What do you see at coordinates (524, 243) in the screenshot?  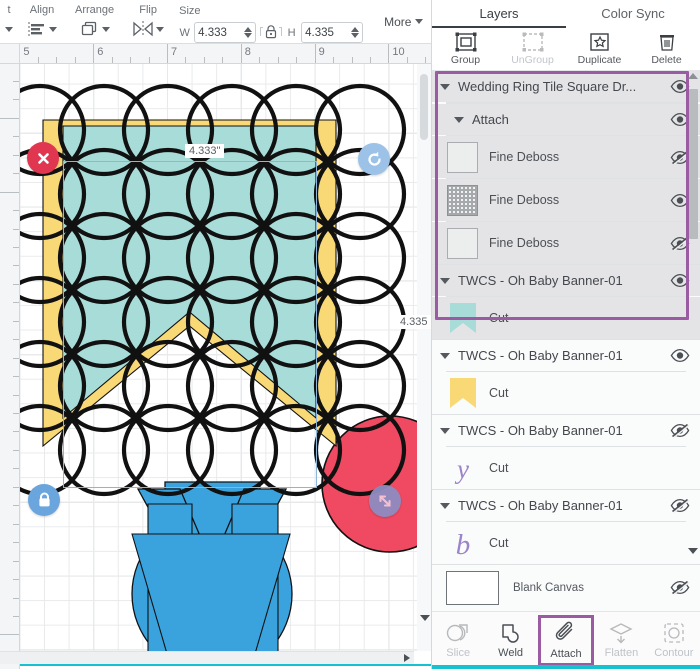 I see `layer-child-label: Fine Deboss` at bounding box center [524, 243].